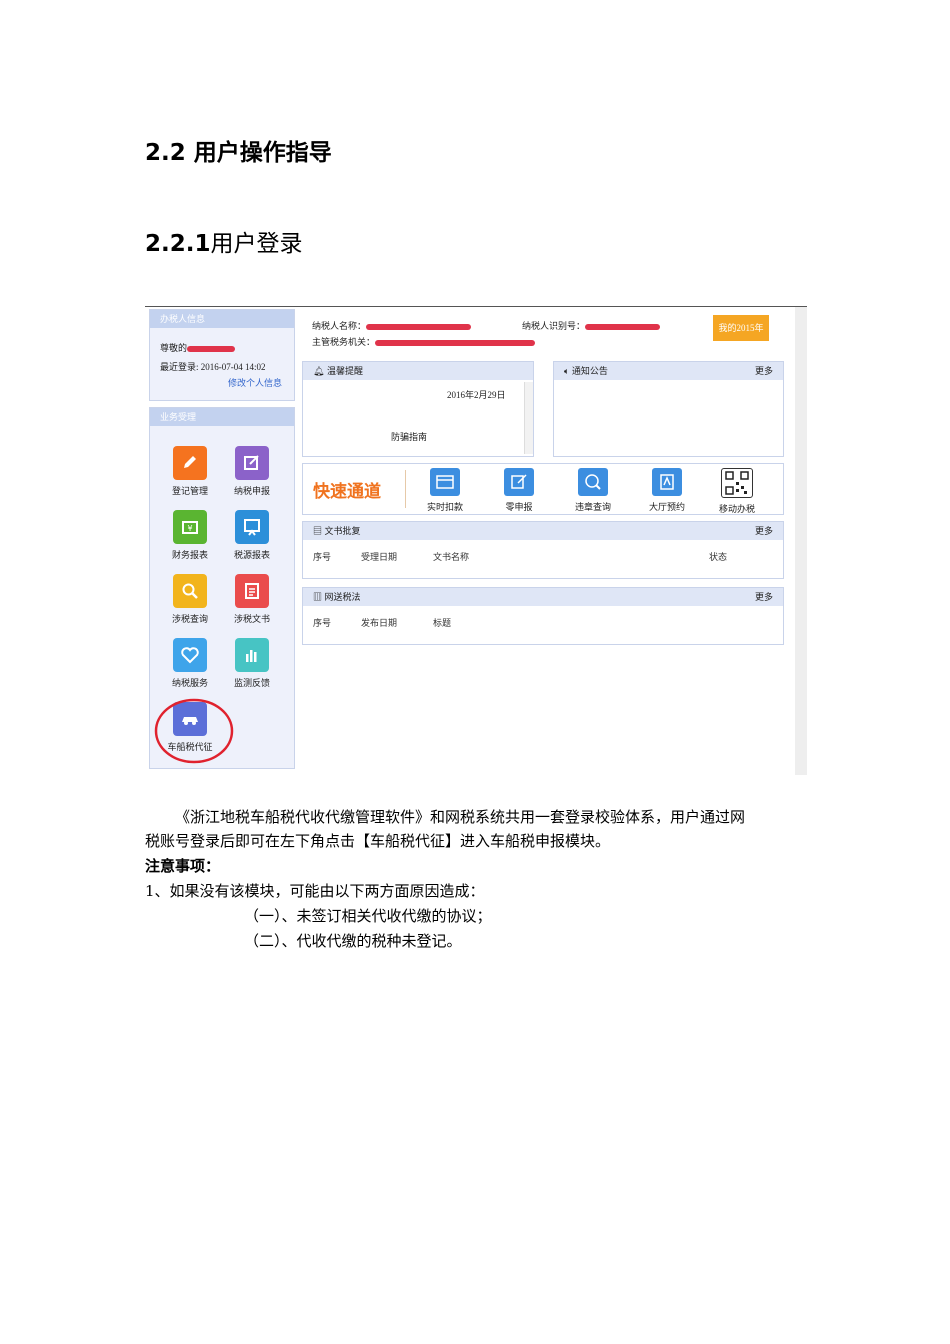 This screenshot has width=950, height=1344. What do you see at coordinates (190, 463) in the screenshot?
I see `pencil-icon` at bounding box center [190, 463].